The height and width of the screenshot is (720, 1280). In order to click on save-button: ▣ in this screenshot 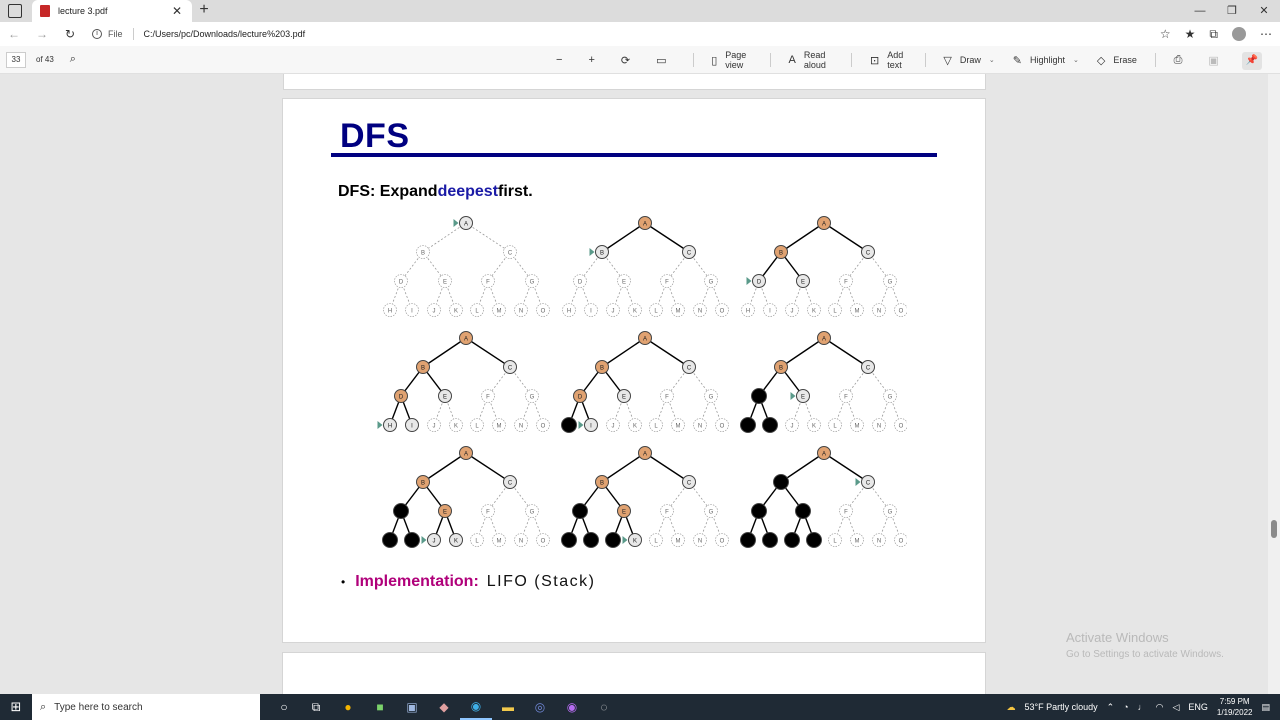, I will do `click(1217, 60)`.